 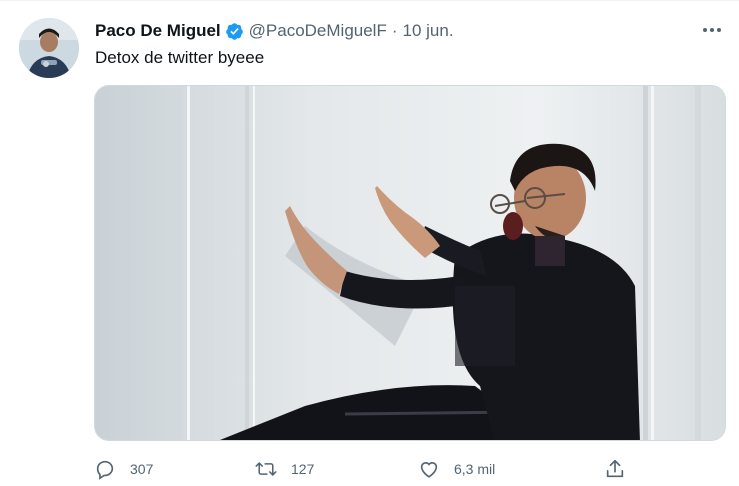 I want to click on reply-count: 307, so click(x=142, y=469).